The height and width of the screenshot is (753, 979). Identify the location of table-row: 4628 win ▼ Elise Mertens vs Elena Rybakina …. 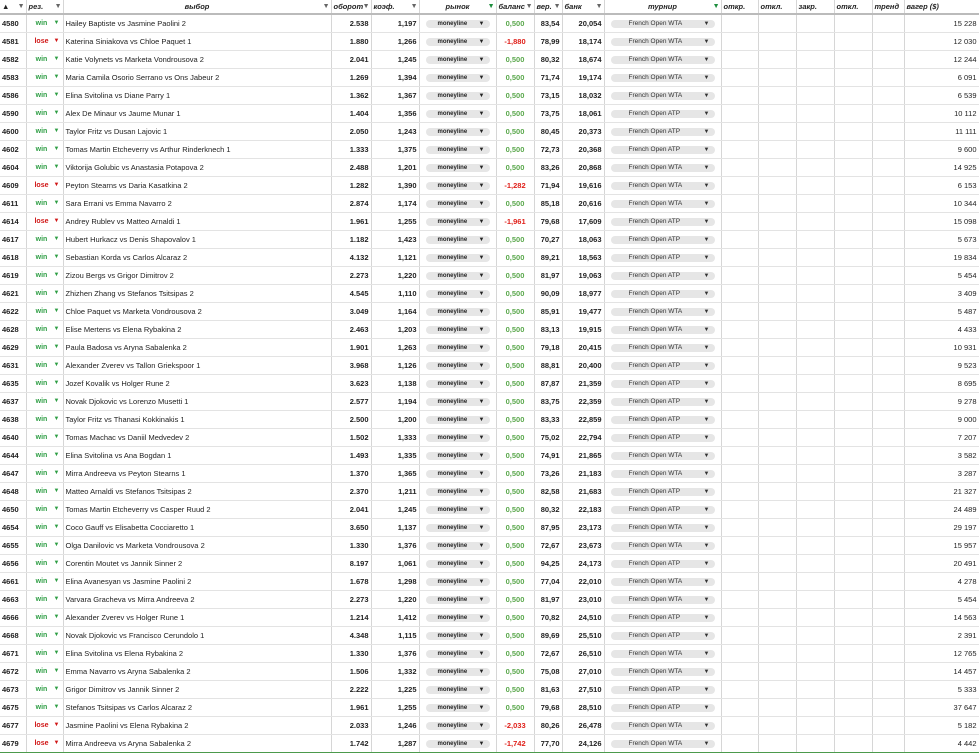
(489, 329).